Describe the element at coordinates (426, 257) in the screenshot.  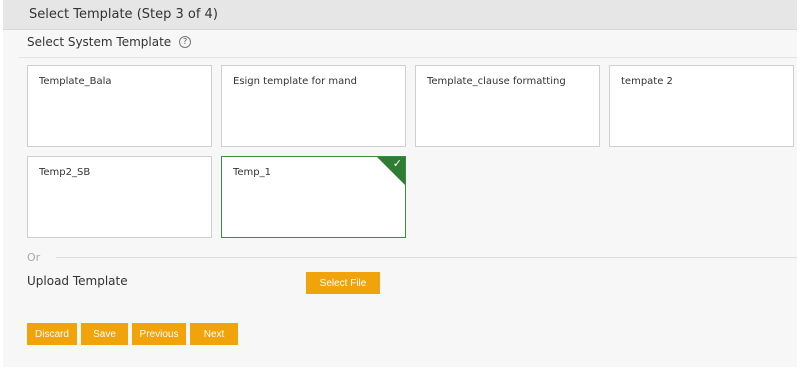
I see `or-divider` at that location.